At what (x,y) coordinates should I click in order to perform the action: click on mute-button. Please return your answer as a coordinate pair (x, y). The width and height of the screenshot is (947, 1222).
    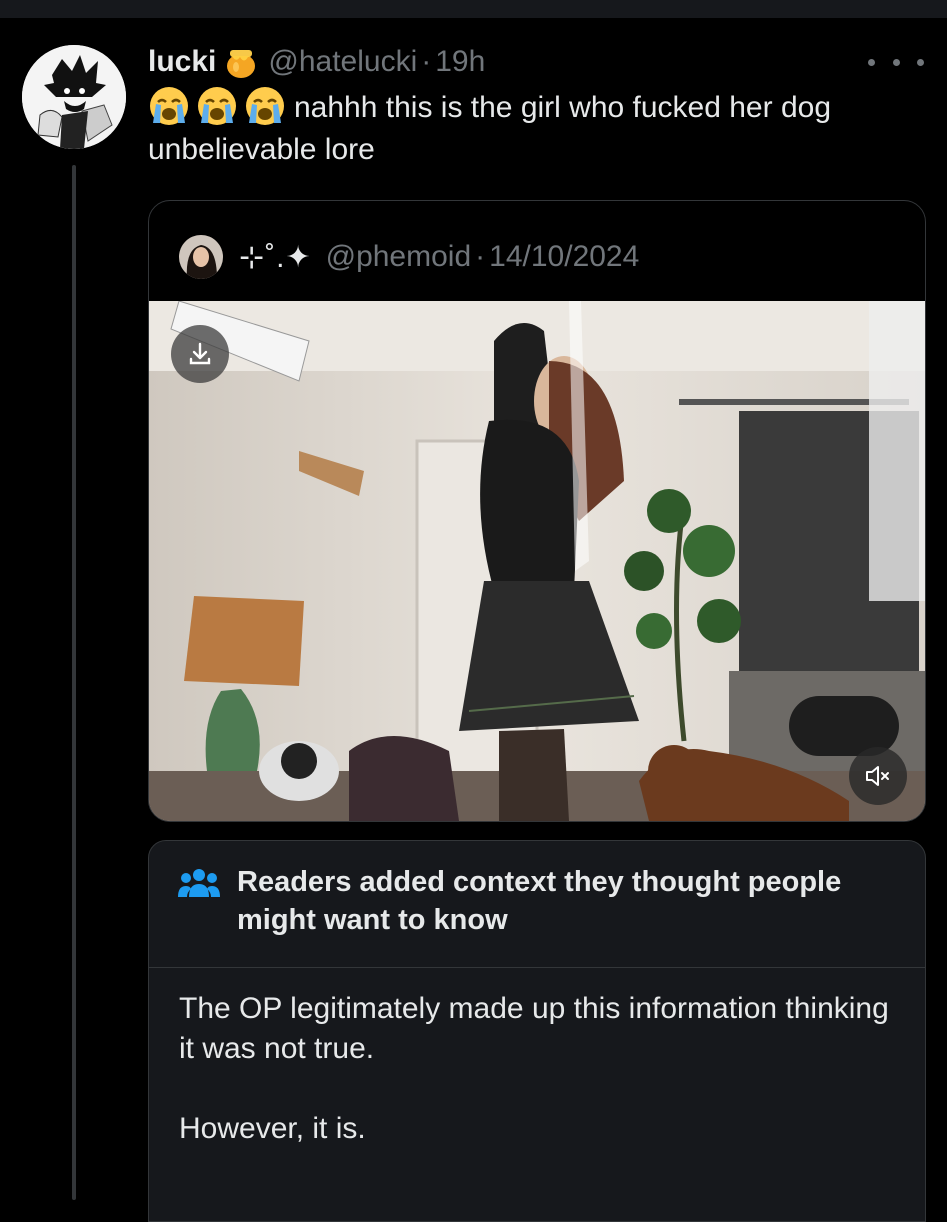
    Looking at the image, I should click on (878, 776).